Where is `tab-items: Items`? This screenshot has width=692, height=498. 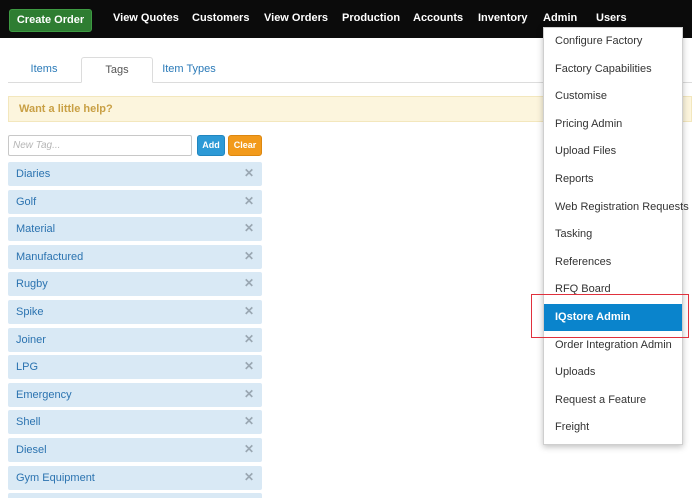
tab-items: Items is located at coordinates (44, 70).